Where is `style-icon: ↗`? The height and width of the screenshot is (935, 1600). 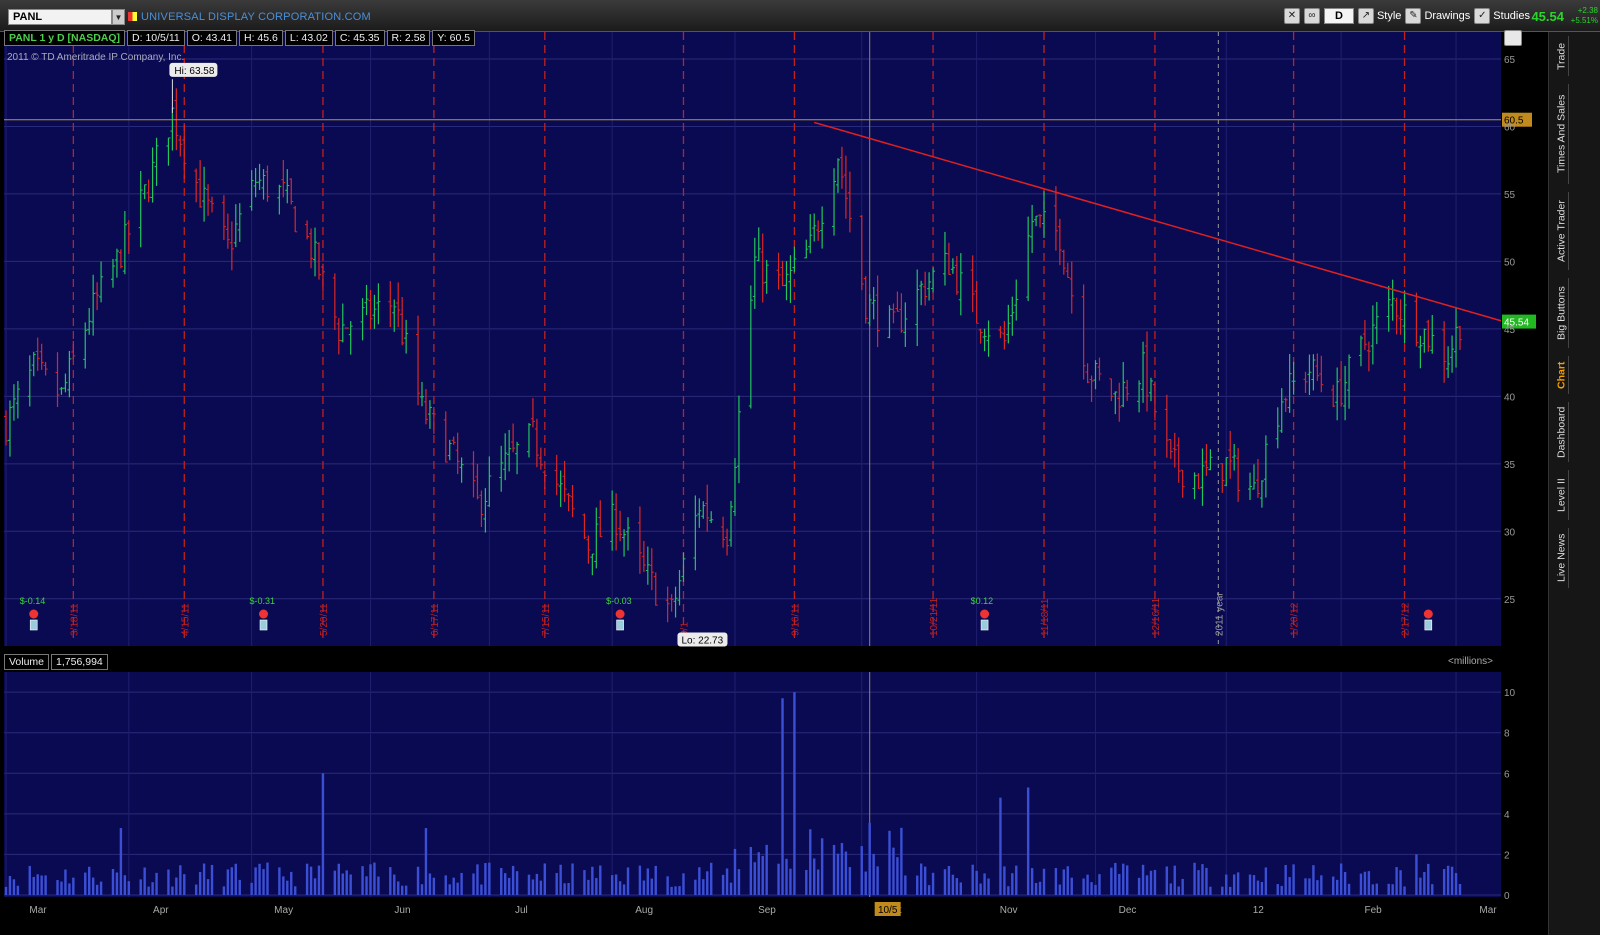
style-icon: ↗ is located at coordinates (1365, 16).